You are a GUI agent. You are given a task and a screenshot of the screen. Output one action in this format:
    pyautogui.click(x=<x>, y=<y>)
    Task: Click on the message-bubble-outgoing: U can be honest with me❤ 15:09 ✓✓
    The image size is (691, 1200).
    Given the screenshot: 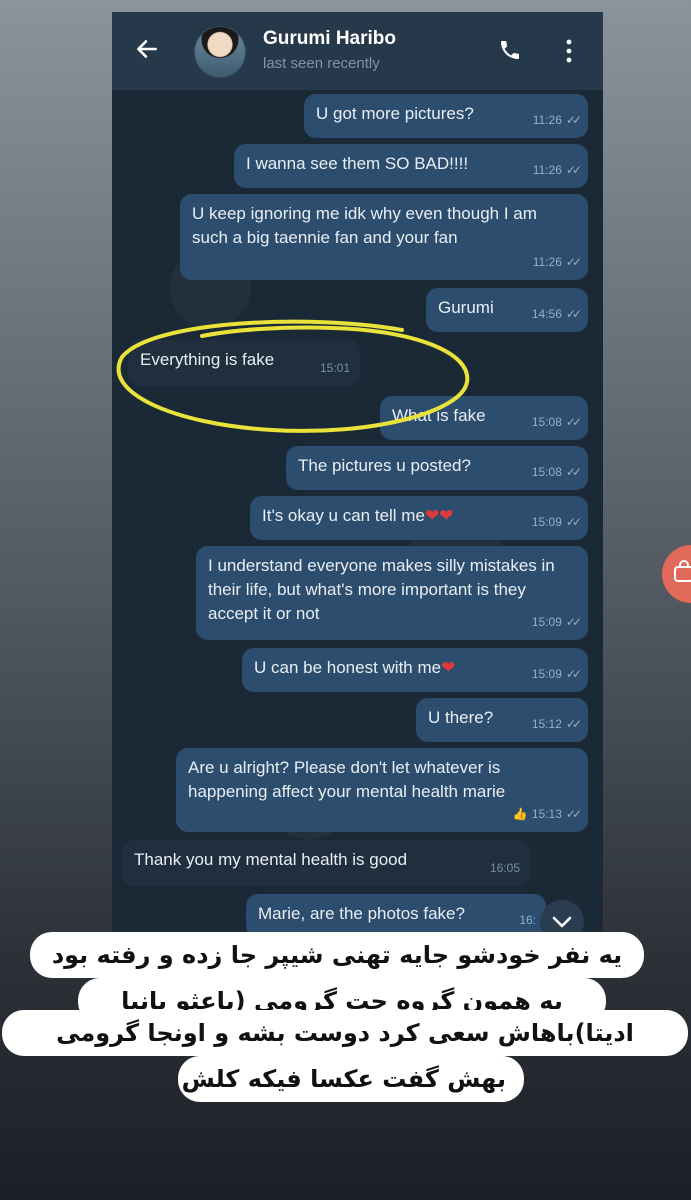 What is the action you would take?
    pyautogui.click(x=415, y=670)
    